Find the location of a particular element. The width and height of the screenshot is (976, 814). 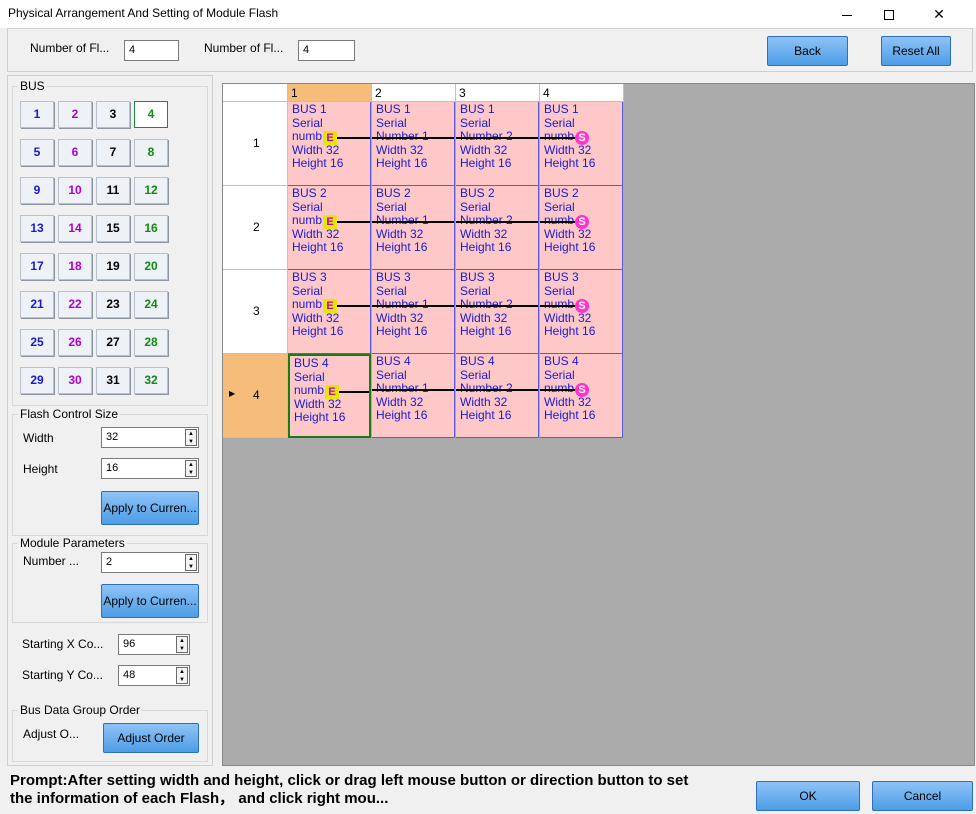

height-spinner: 16 ▲ ▼ is located at coordinates (150, 468).